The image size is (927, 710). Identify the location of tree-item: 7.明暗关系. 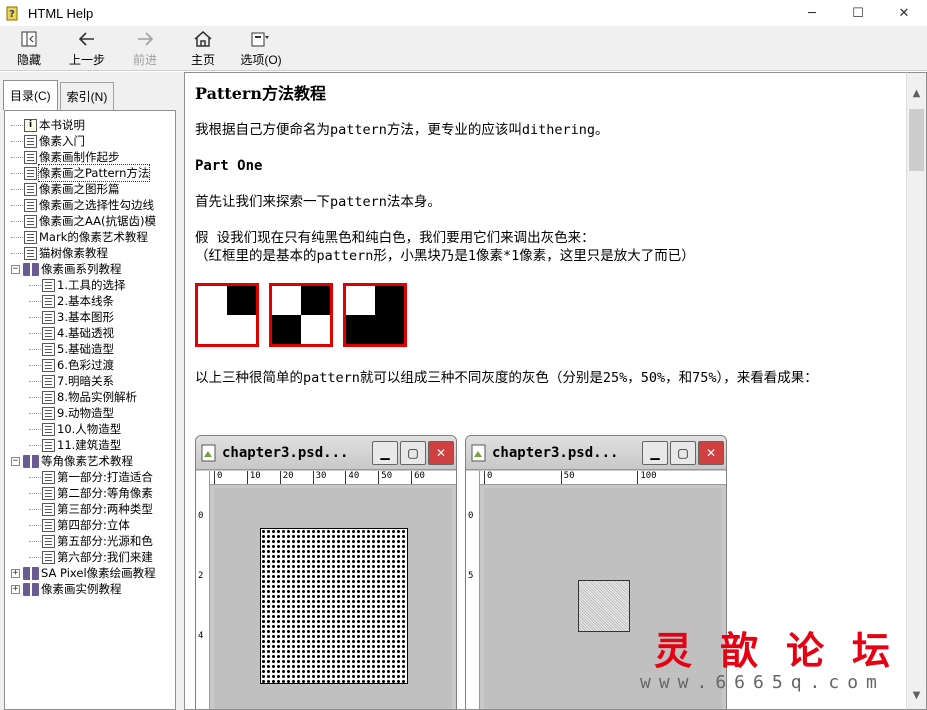
(90, 381).